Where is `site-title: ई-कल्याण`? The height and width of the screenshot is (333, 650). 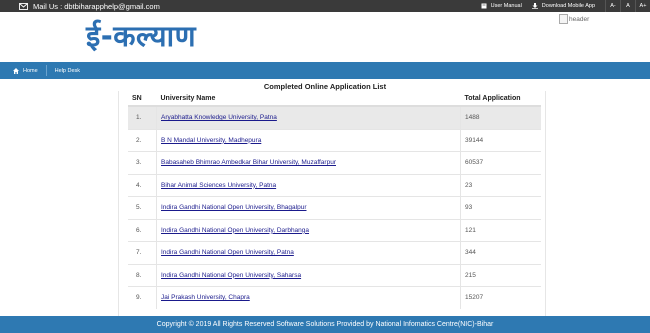 site-title: ई-कल्याण is located at coordinates (141, 36).